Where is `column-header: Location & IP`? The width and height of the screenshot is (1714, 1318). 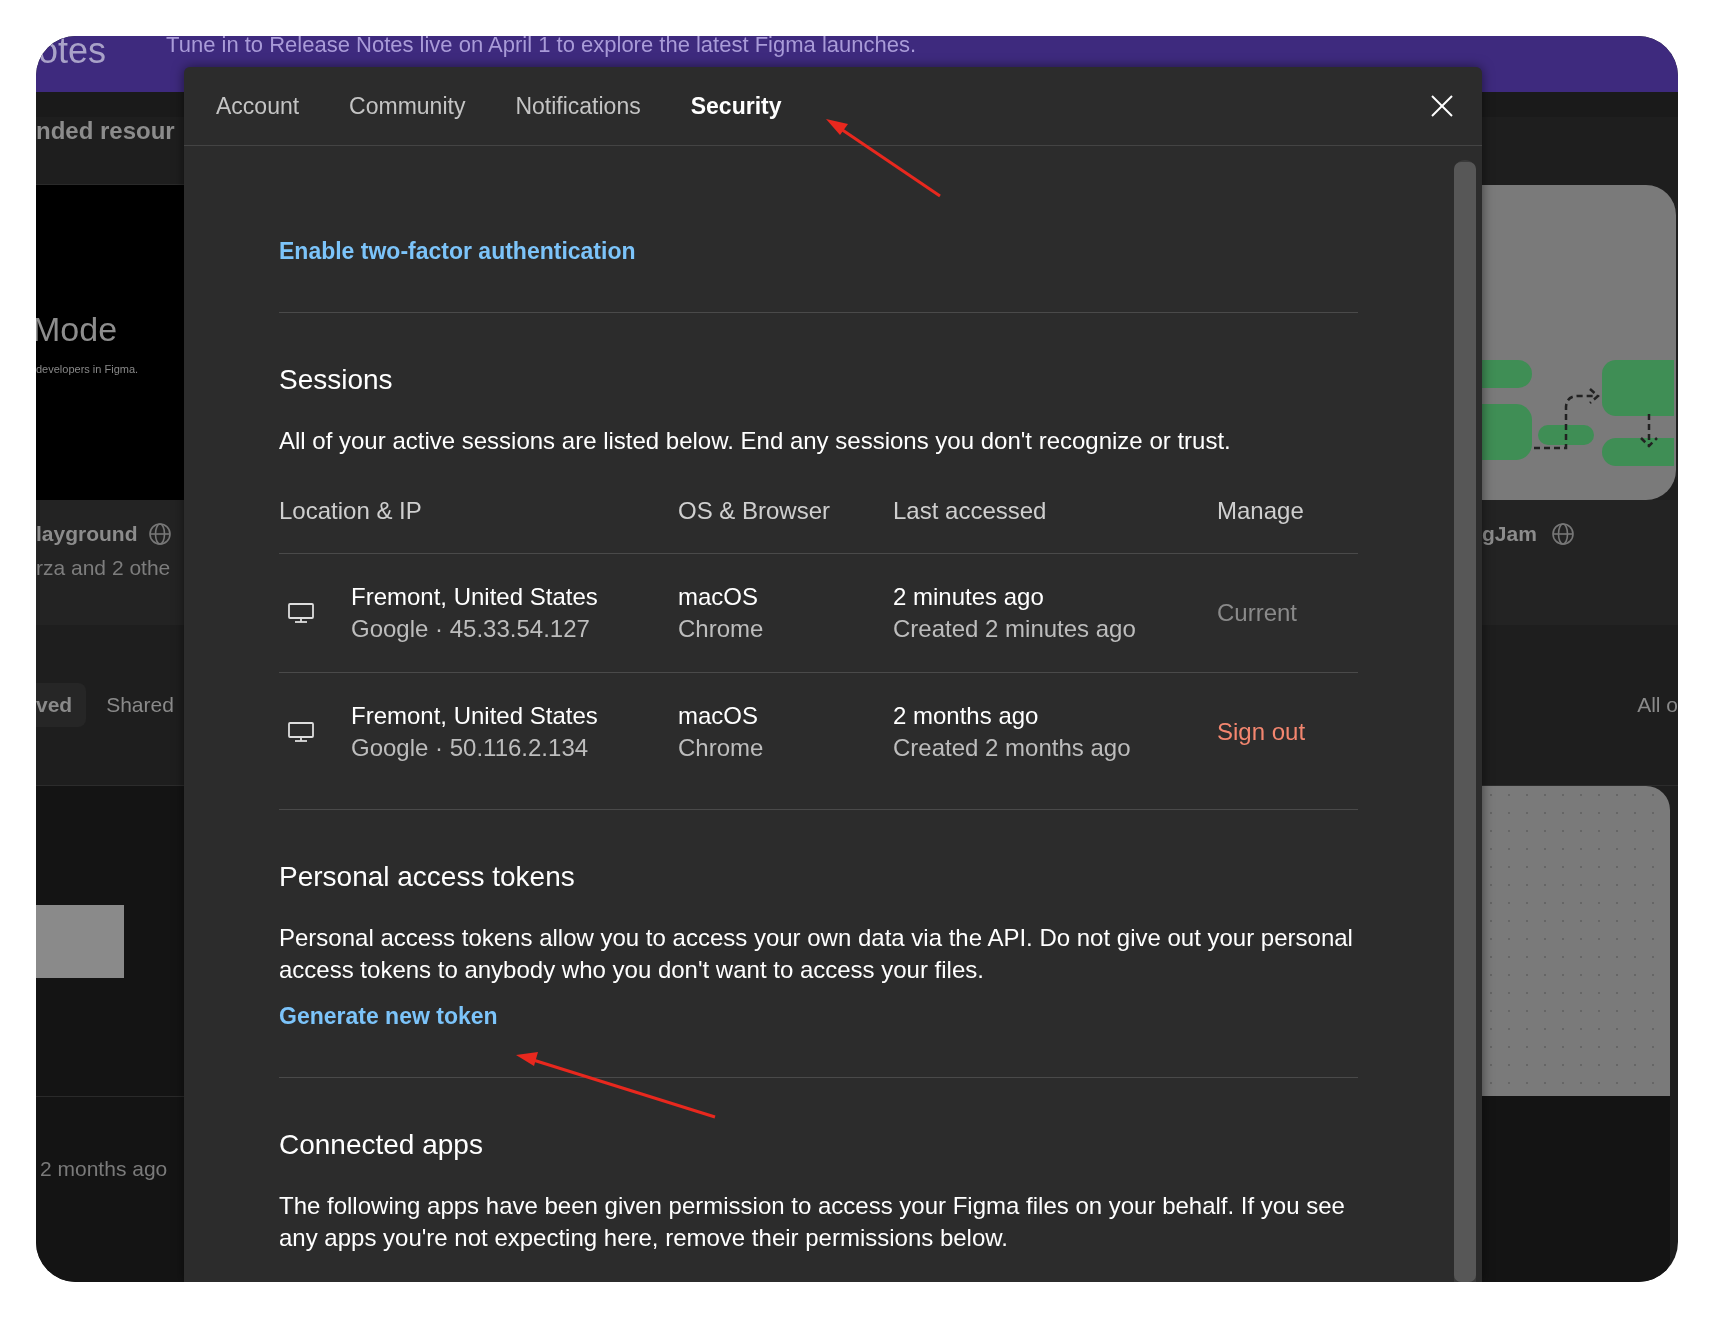 column-header: Location & IP is located at coordinates (351, 511).